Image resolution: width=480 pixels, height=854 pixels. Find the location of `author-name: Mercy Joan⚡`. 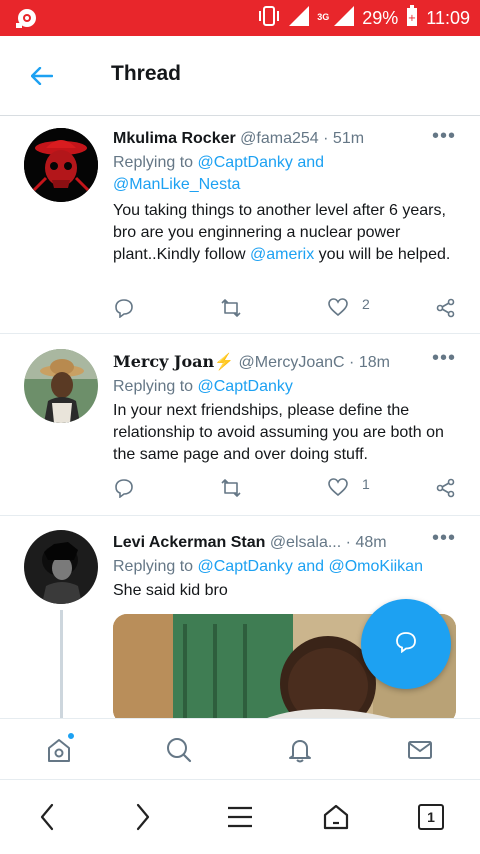

author-name: Mercy Joan⚡ is located at coordinates (173, 361).